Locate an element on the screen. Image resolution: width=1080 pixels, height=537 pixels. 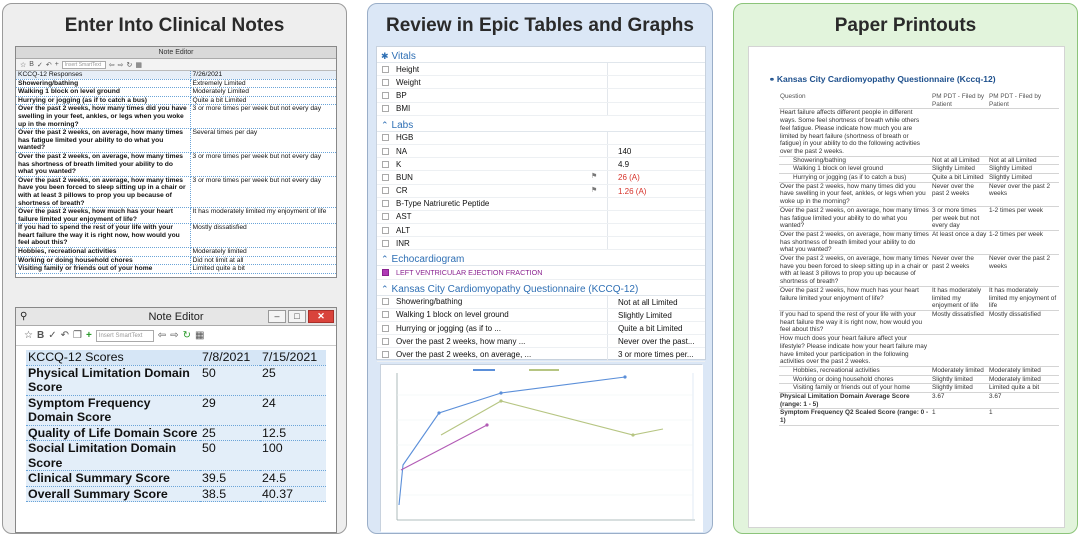
flowsheet-row: HGB is located at coordinates (541, 138).